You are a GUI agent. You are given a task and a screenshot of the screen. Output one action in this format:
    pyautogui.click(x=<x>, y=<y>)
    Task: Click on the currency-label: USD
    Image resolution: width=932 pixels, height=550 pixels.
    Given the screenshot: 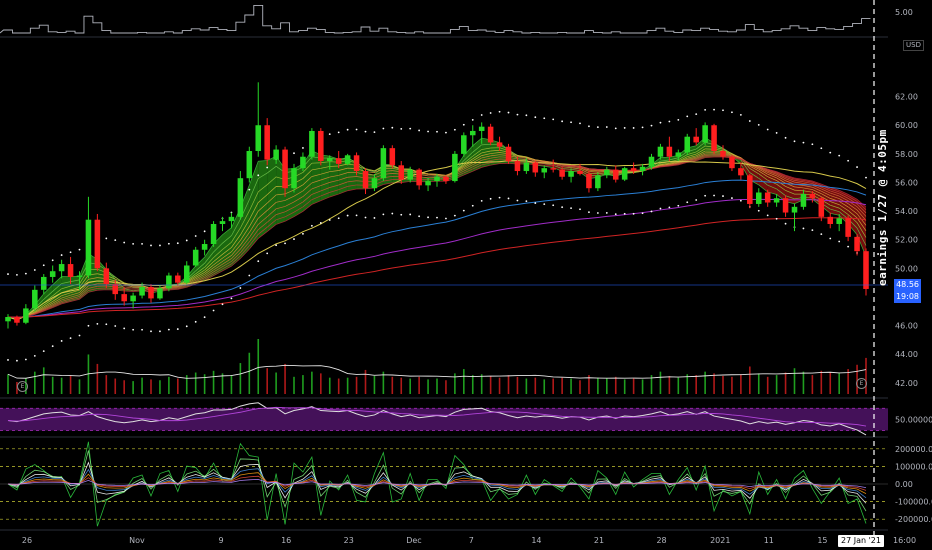 What is the action you would take?
    pyautogui.click(x=913, y=45)
    